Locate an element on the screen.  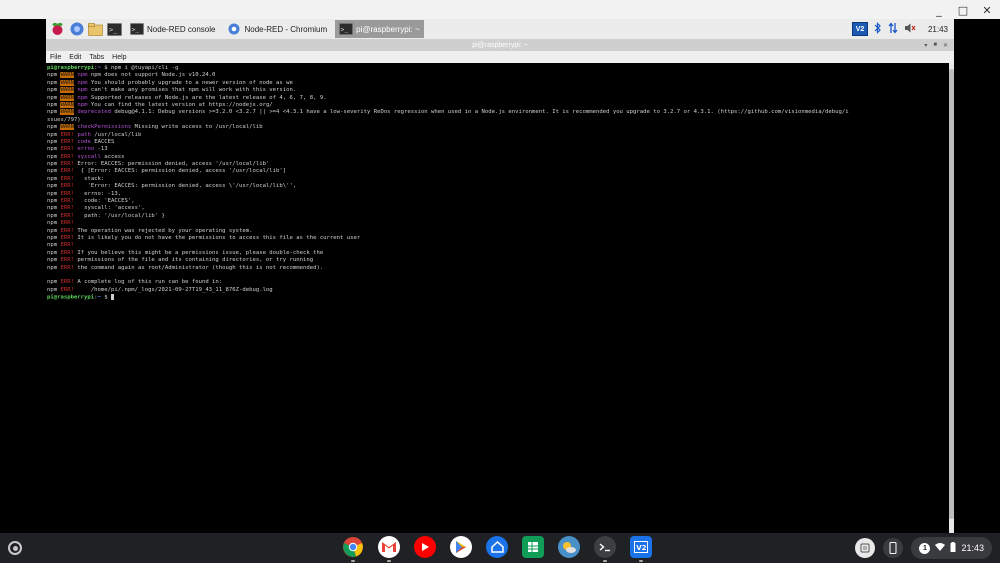
message-text: stack: is located at coordinates (91, 178).